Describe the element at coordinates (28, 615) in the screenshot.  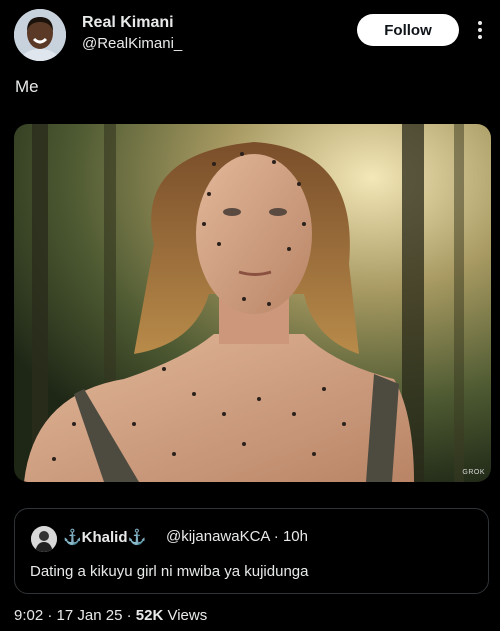
I see `post-time: 9:02` at that location.